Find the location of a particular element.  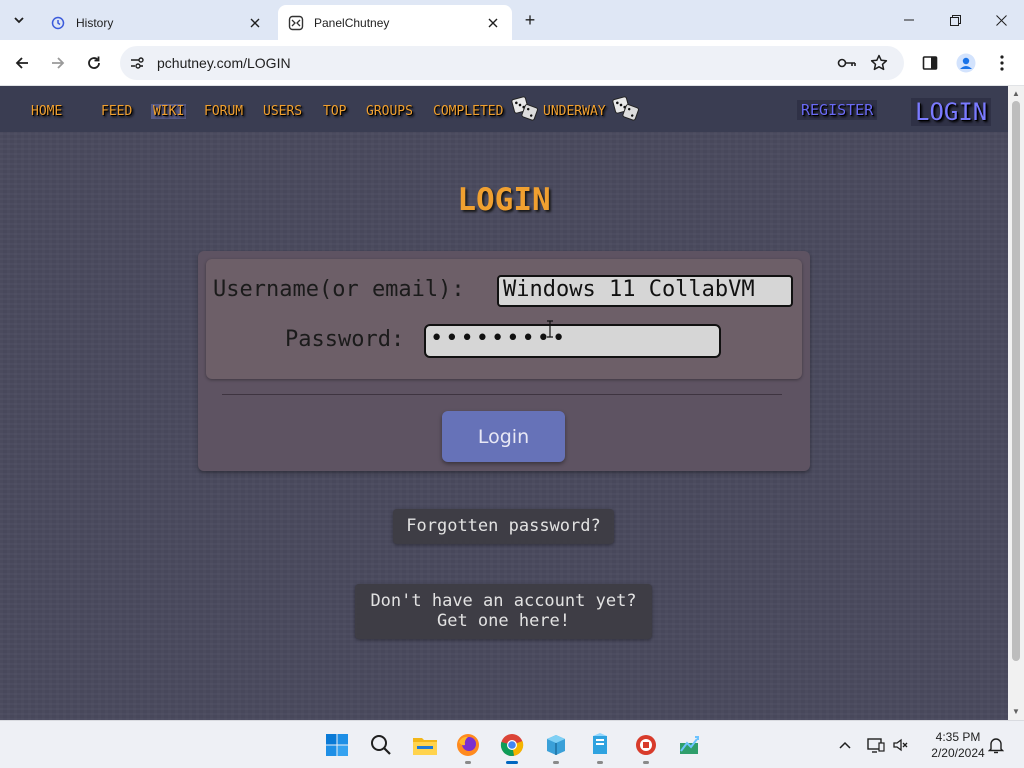

nav-users: USERS is located at coordinates (282, 111).